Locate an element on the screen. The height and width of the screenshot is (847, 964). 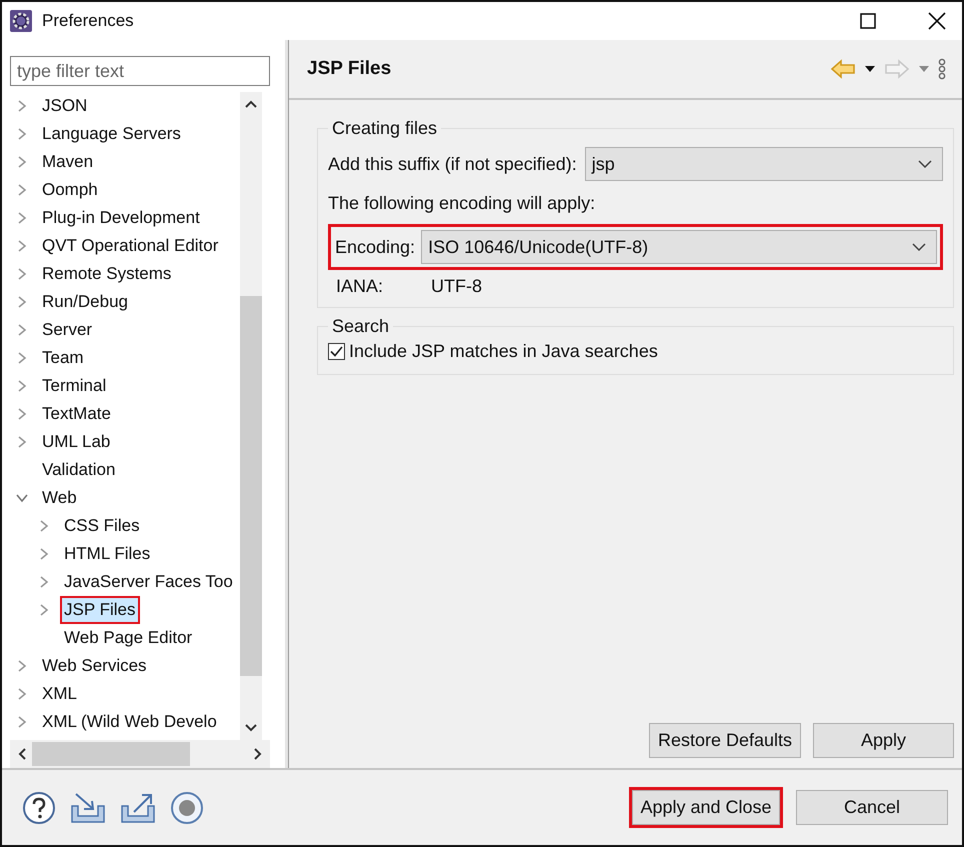
record-icon is located at coordinates (187, 807).